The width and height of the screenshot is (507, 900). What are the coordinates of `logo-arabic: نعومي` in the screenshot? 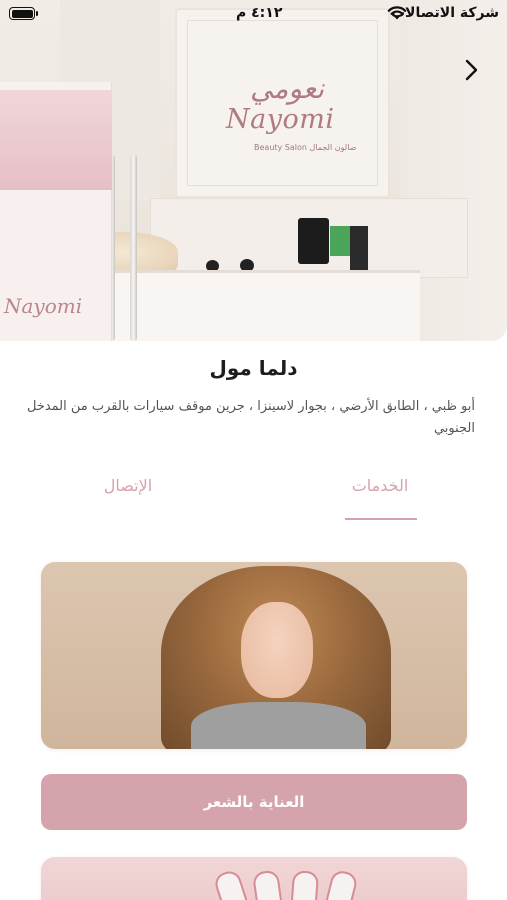 It's located at (287, 88).